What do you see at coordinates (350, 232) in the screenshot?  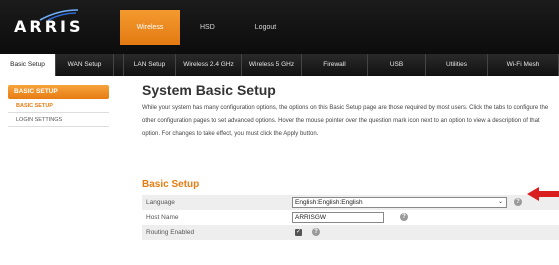 I see `routing-row: Routing Enabled ✓ ?` at bounding box center [350, 232].